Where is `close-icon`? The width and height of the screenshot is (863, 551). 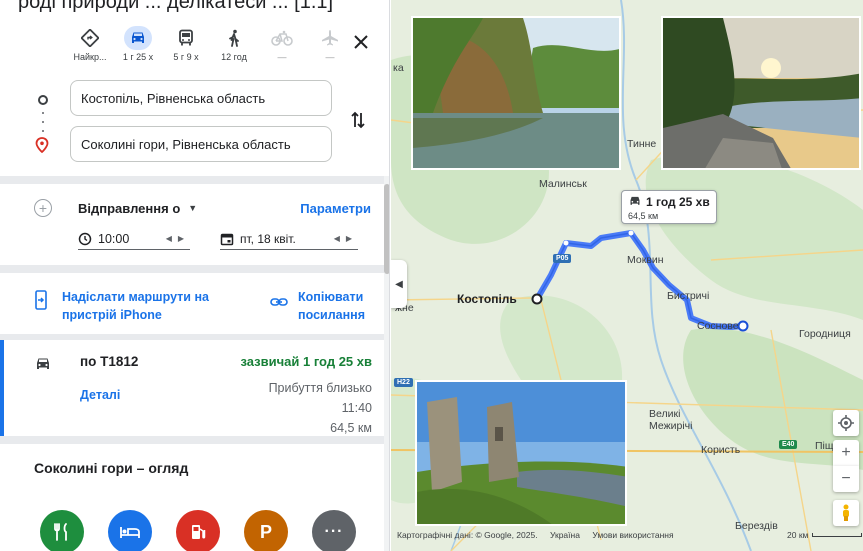 close-icon is located at coordinates (361, 42).